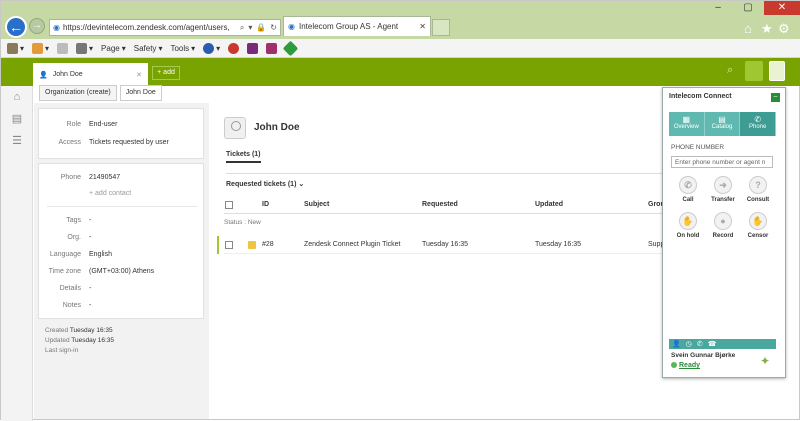 The height and width of the screenshot is (421, 800). I want to click on views-nav-icon: ▤, so click(17, 119).